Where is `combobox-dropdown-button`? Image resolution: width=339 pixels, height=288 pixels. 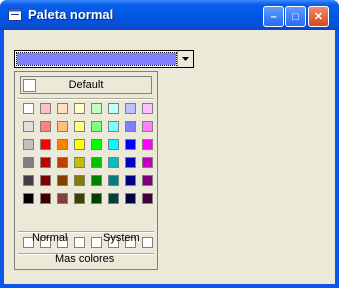 combobox-dropdown-button is located at coordinates (185, 59).